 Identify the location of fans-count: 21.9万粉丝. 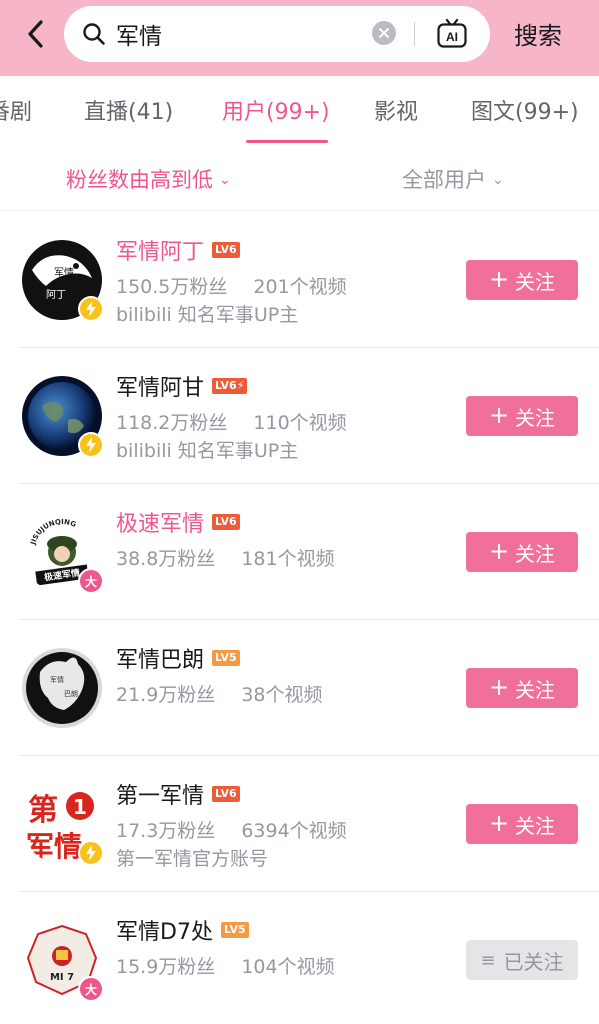
(166, 695).